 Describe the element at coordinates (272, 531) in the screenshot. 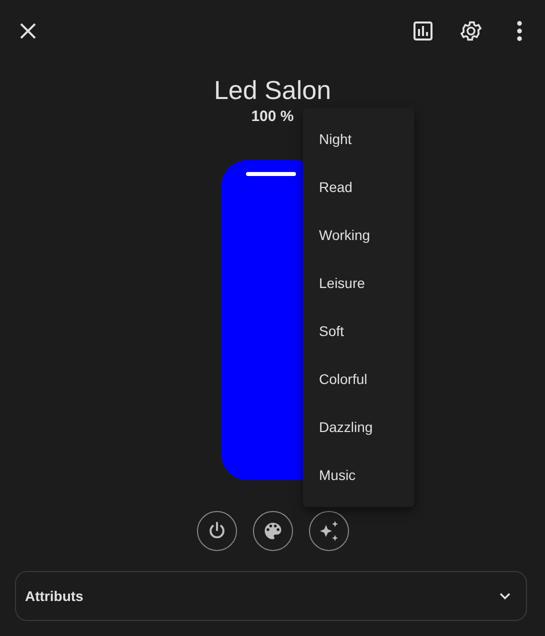

I see `color-button` at that location.